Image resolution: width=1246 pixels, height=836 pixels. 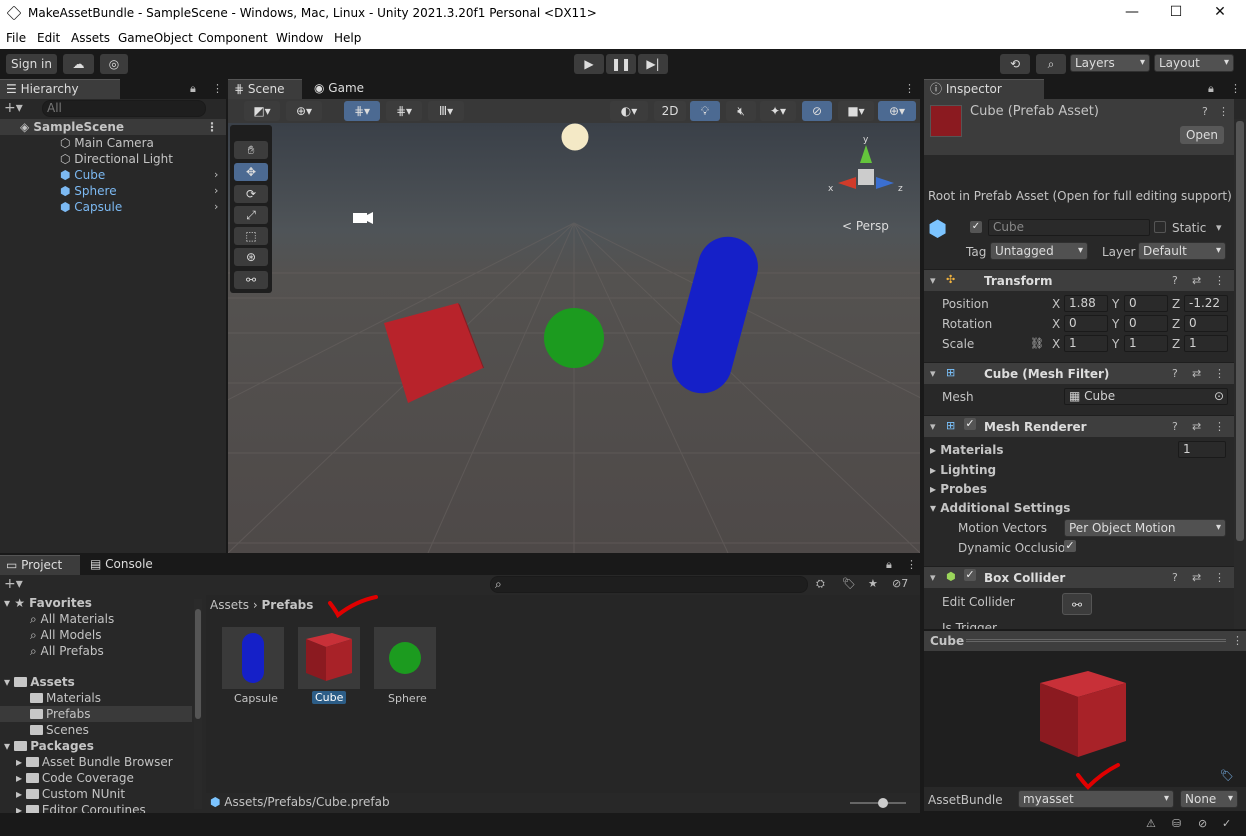 I want to click on breadcrumb-assets: Assets, so click(x=229, y=605).